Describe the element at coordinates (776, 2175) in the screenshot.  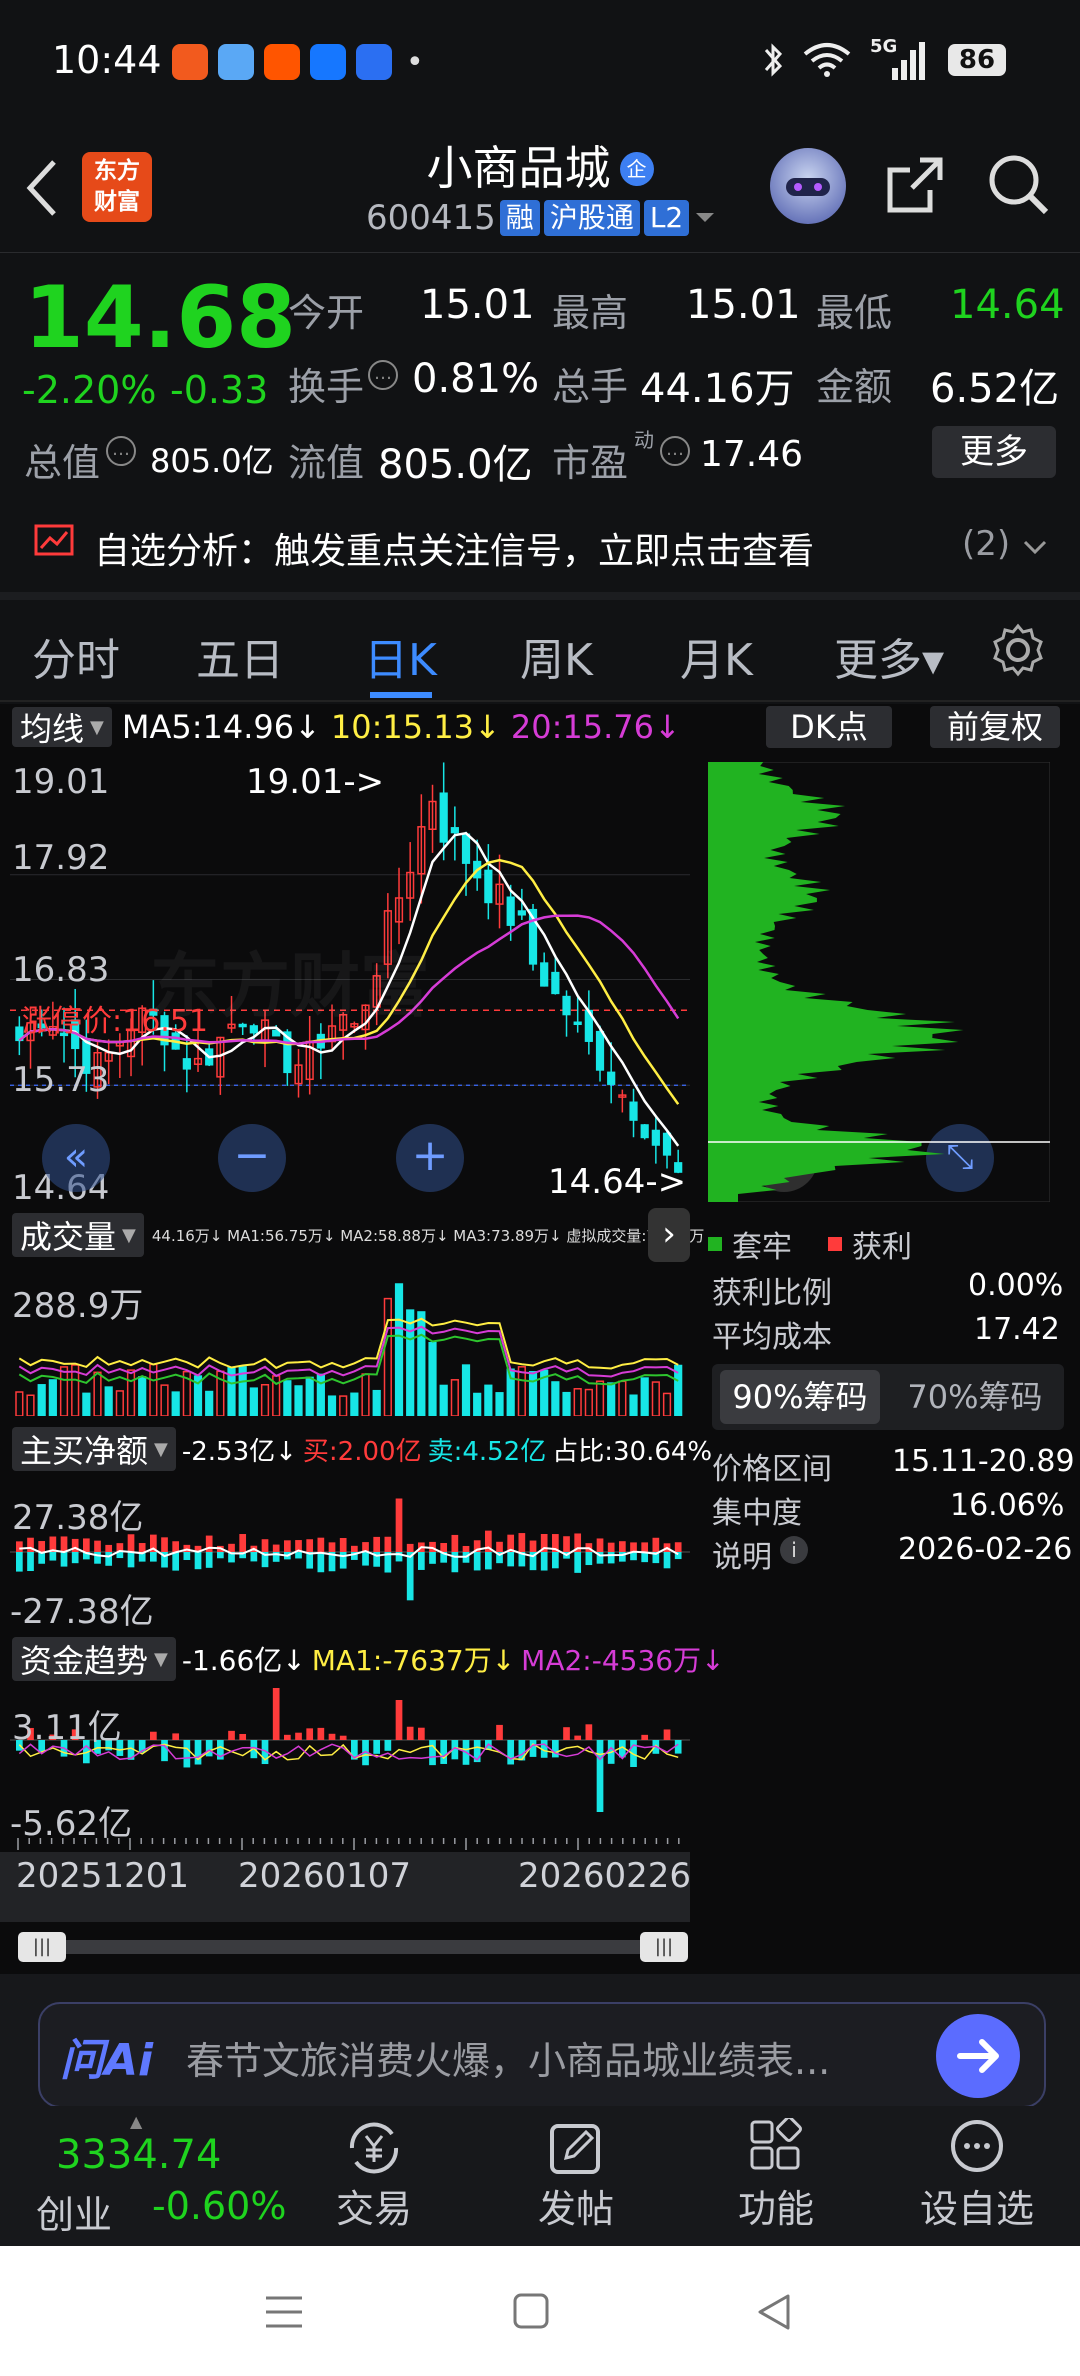
I see `nav-function: 功能` at that location.